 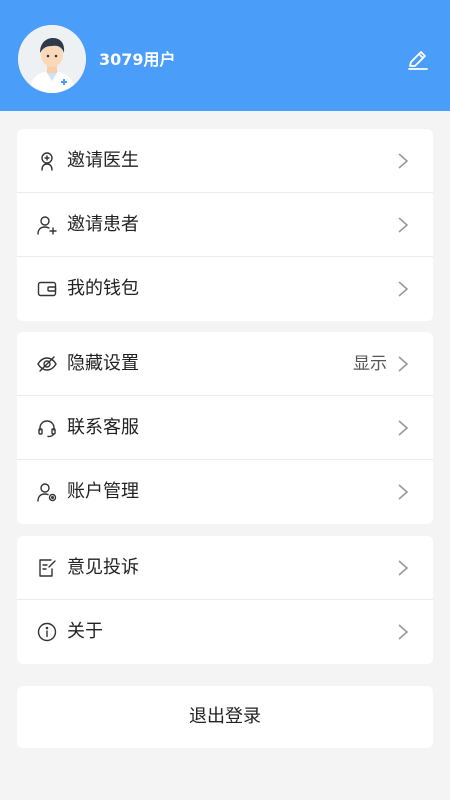 I want to click on user-settings-icon, so click(x=47, y=492).